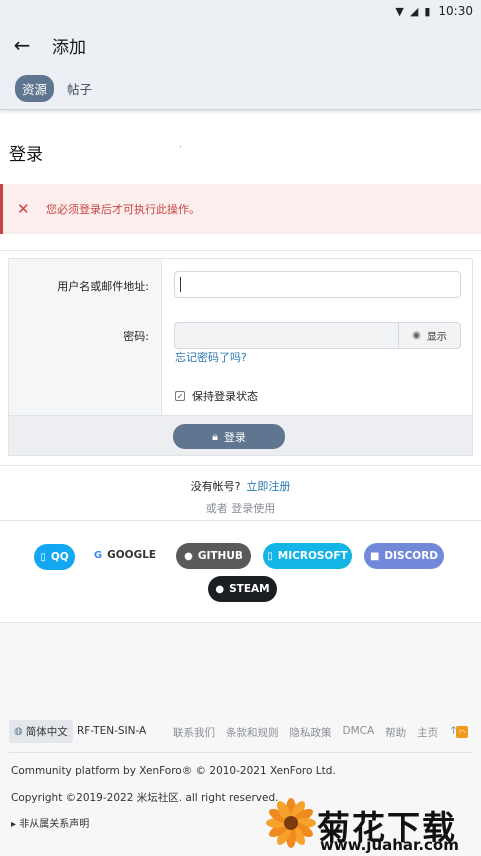 The height and width of the screenshot is (856, 481). What do you see at coordinates (180, 284) in the screenshot?
I see `text-caret` at bounding box center [180, 284].